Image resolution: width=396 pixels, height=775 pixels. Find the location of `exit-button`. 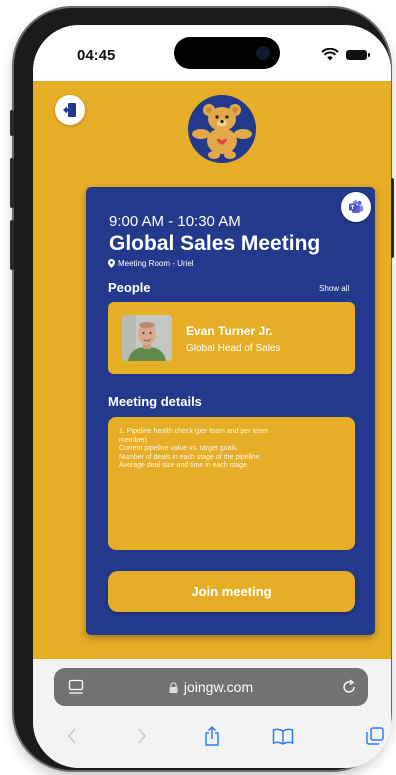

exit-button is located at coordinates (70, 110).